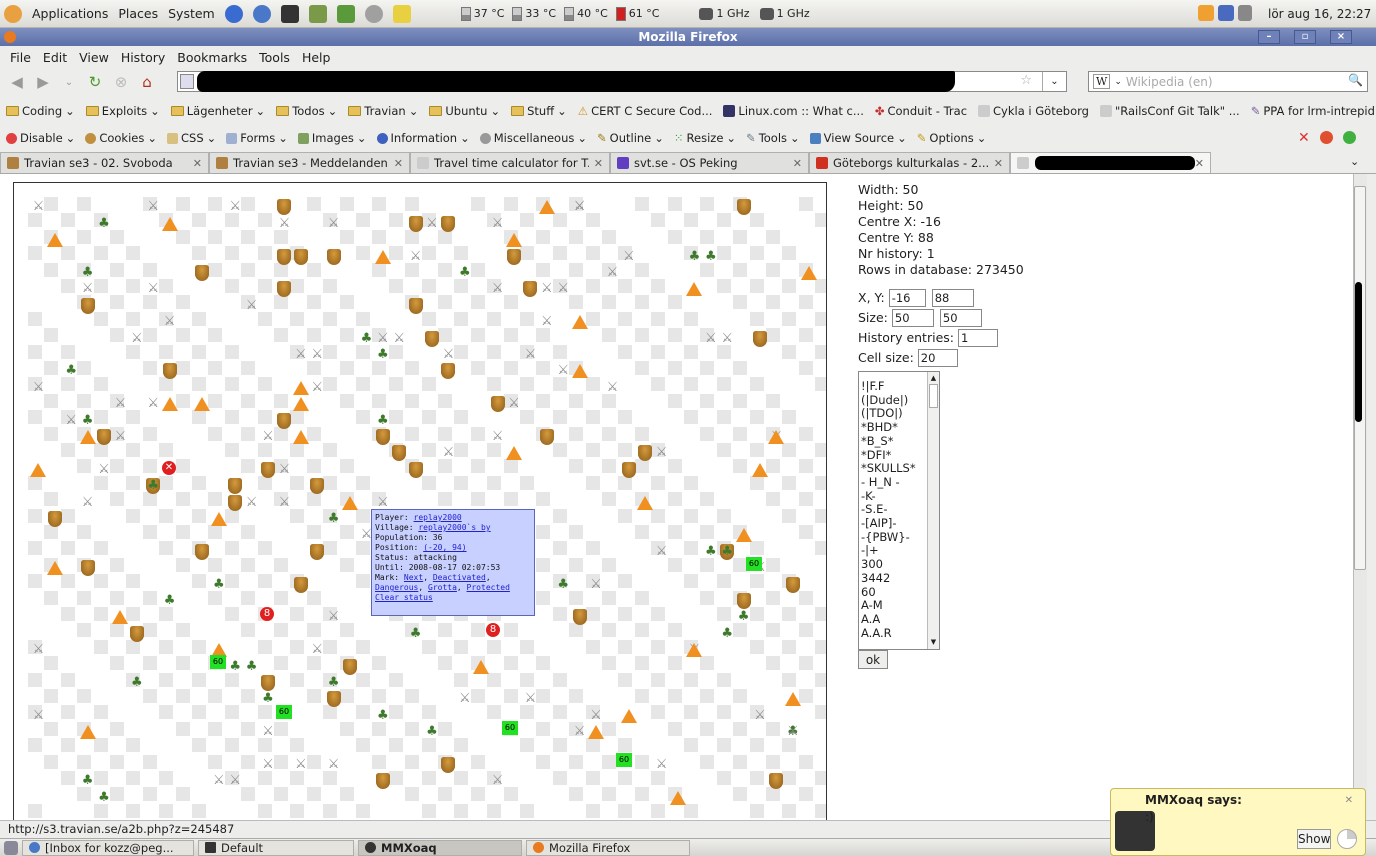 This screenshot has height=856, width=1376. I want to click on volume-icon, so click(1245, 13).